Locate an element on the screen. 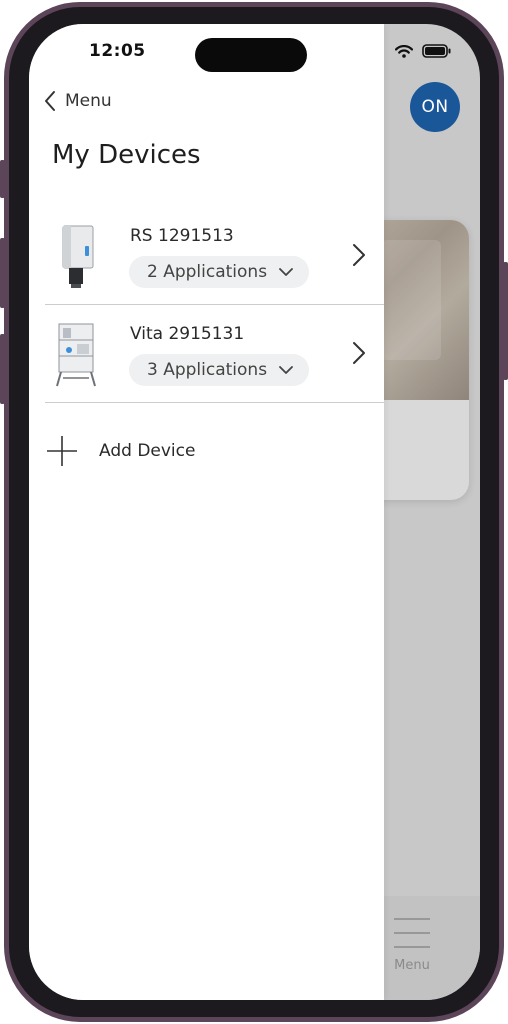 The width and height of the screenshot is (508, 1024). power-on-button: ON is located at coordinates (435, 107).